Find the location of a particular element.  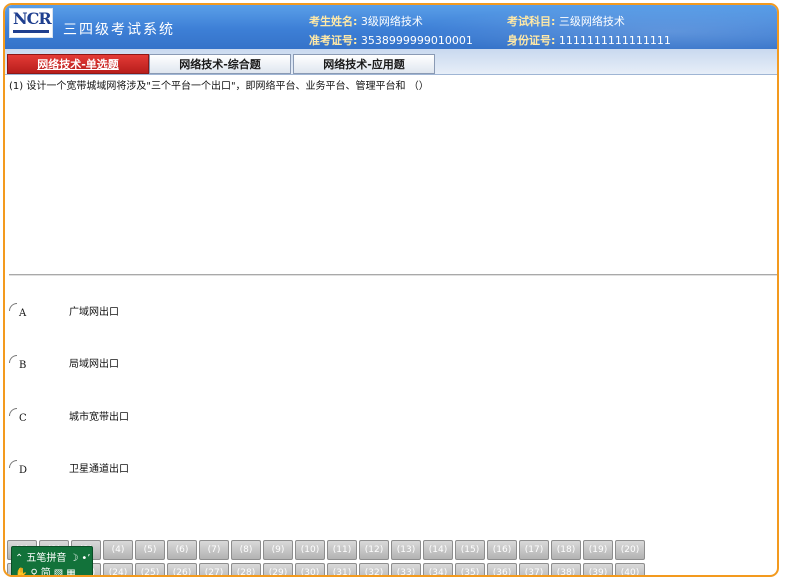

punctuation-icon: •’ is located at coordinates (85, 558).